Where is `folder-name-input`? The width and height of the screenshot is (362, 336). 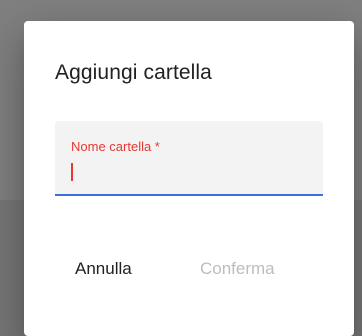 folder-name-input is located at coordinates (190, 170).